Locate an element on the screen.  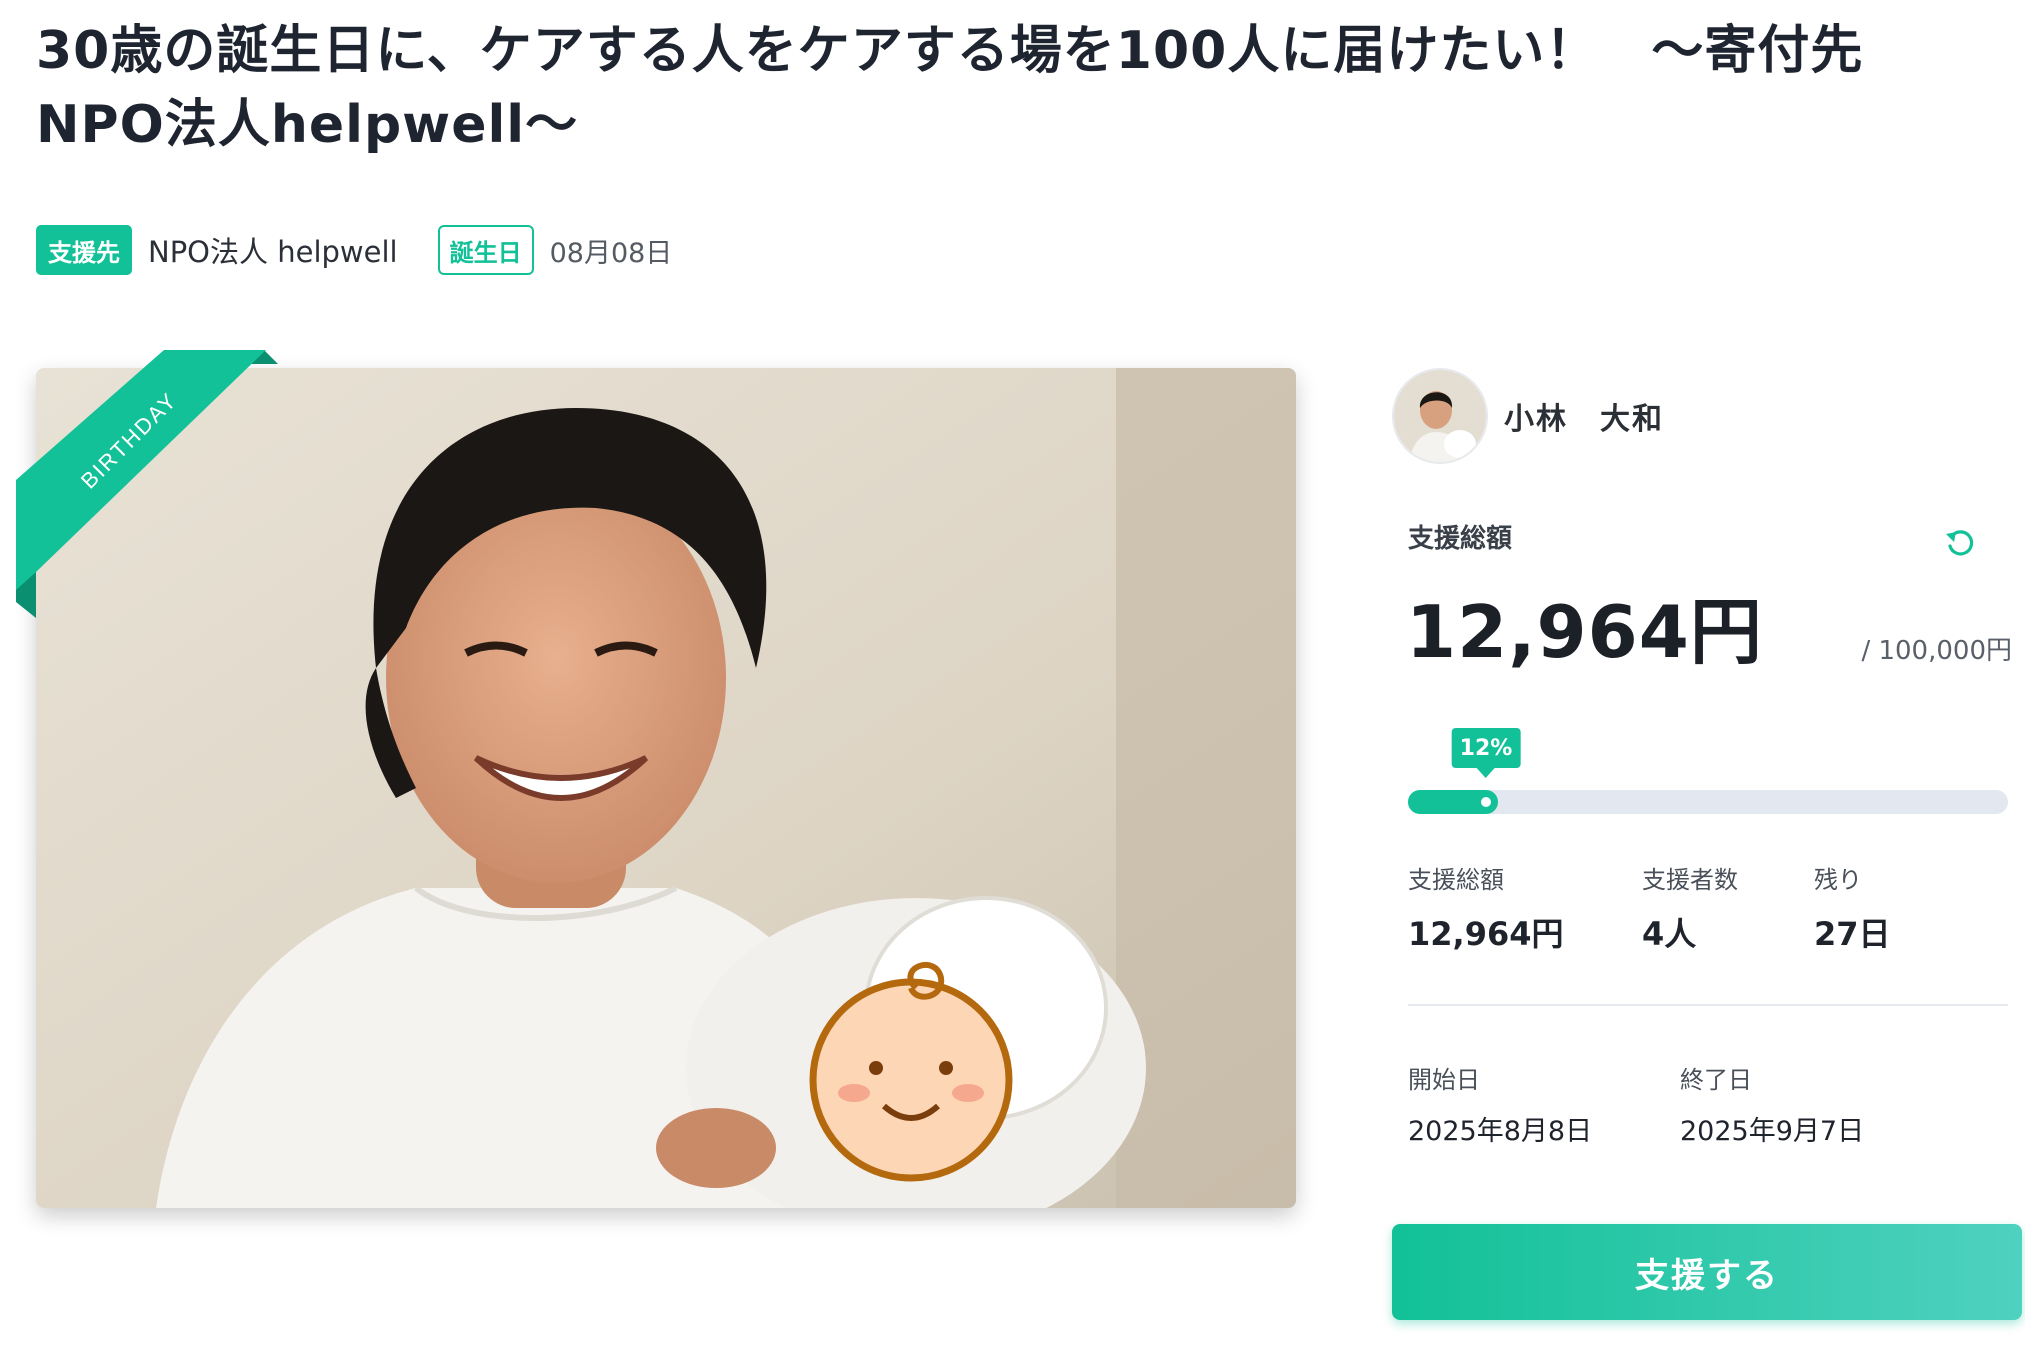
progress-track is located at coordinates (1708, 802).